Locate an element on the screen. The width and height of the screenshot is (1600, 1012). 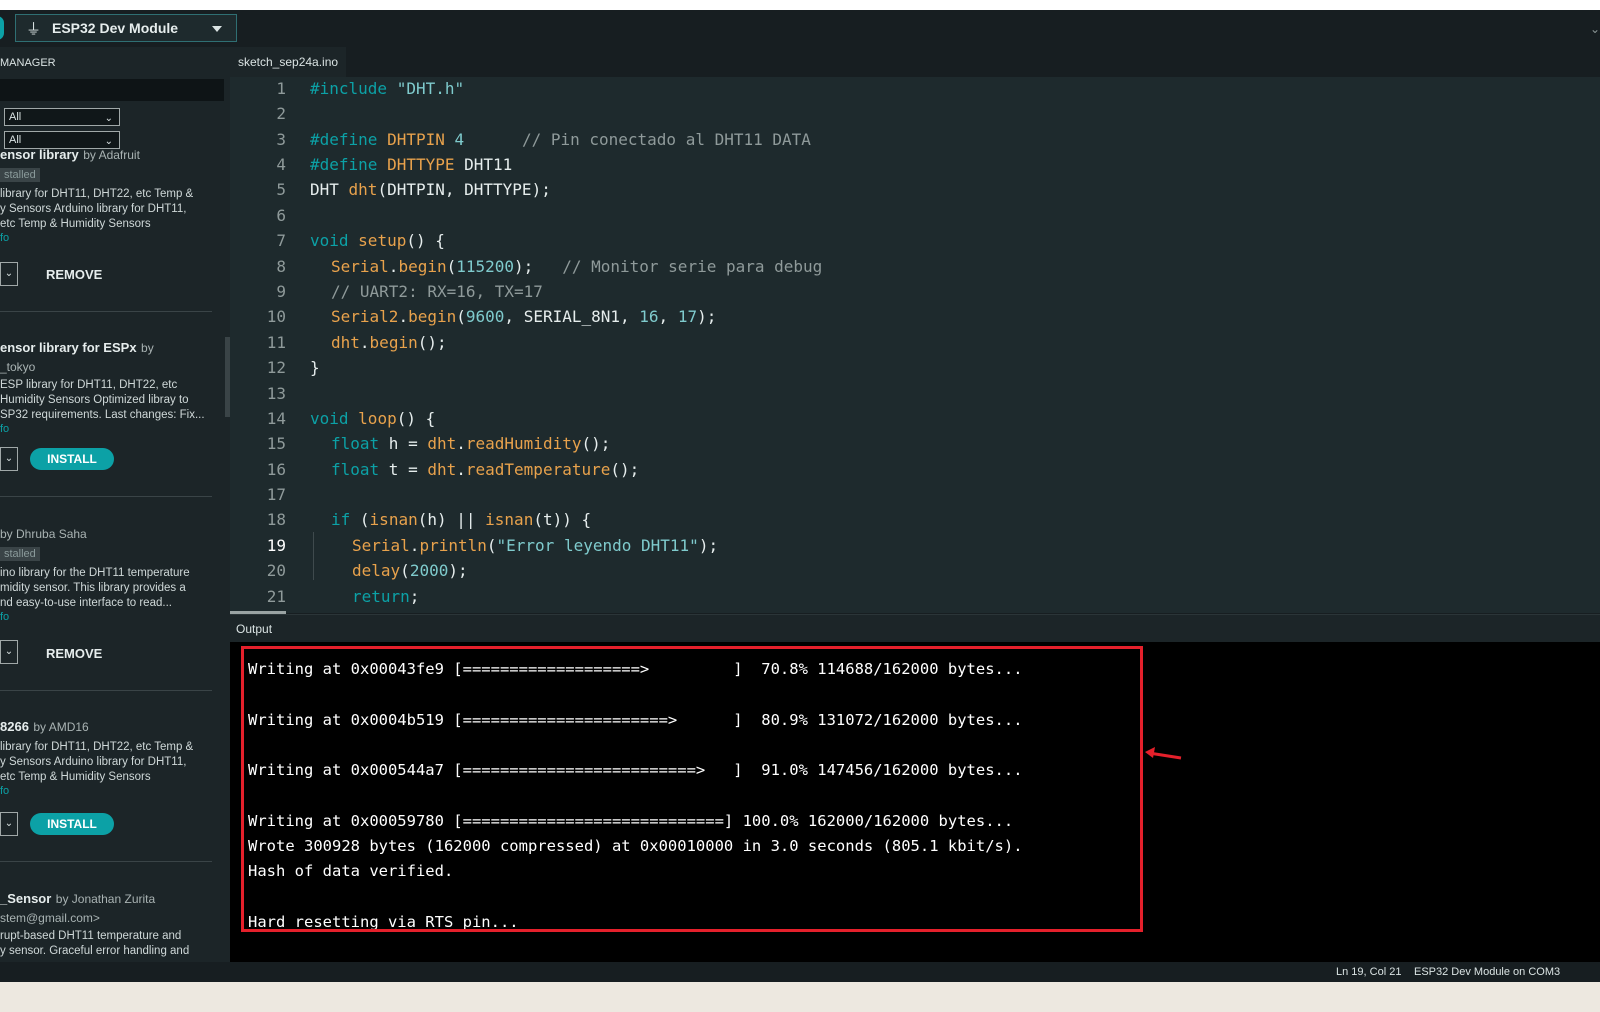
top-strip is located at coordinates (800, 5).